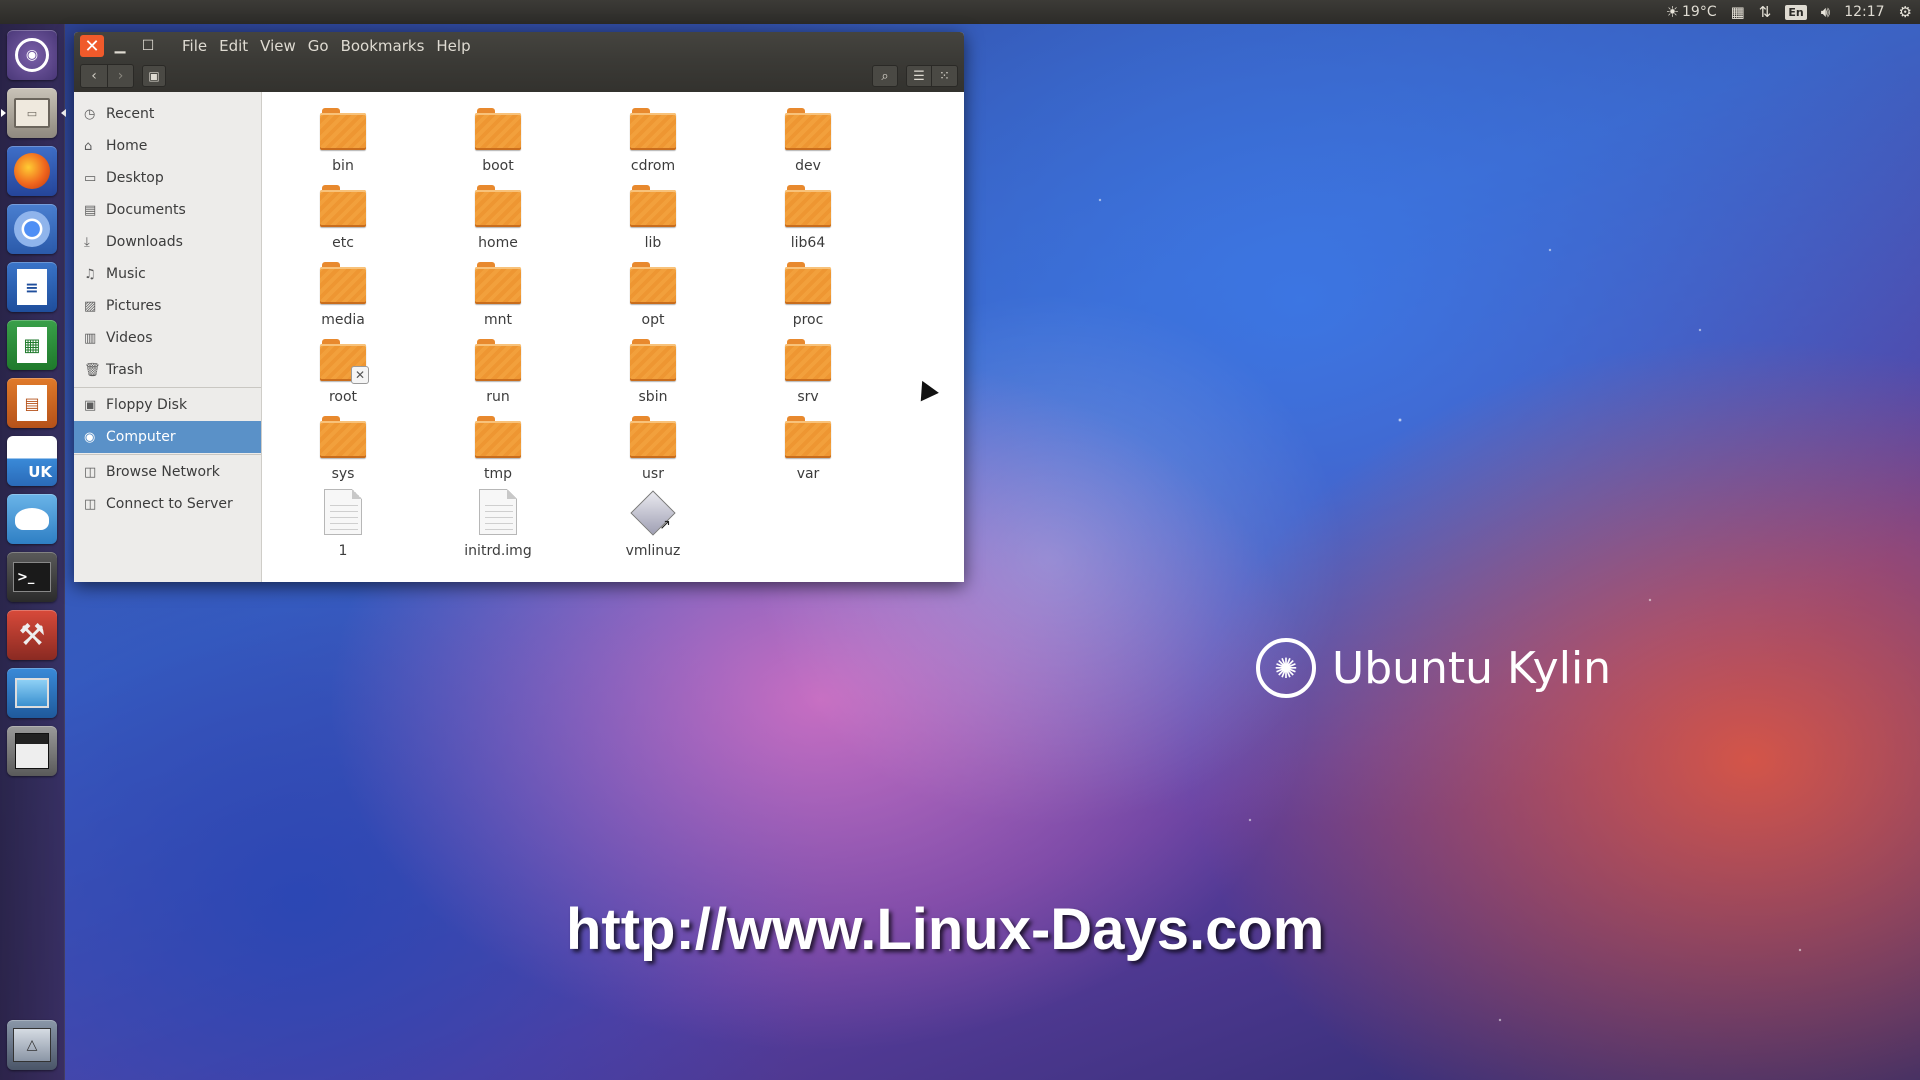  What do you see at coordinates (808, 474) in the screenshot?
I see `file-name: var` at bounding box center [808, 474].